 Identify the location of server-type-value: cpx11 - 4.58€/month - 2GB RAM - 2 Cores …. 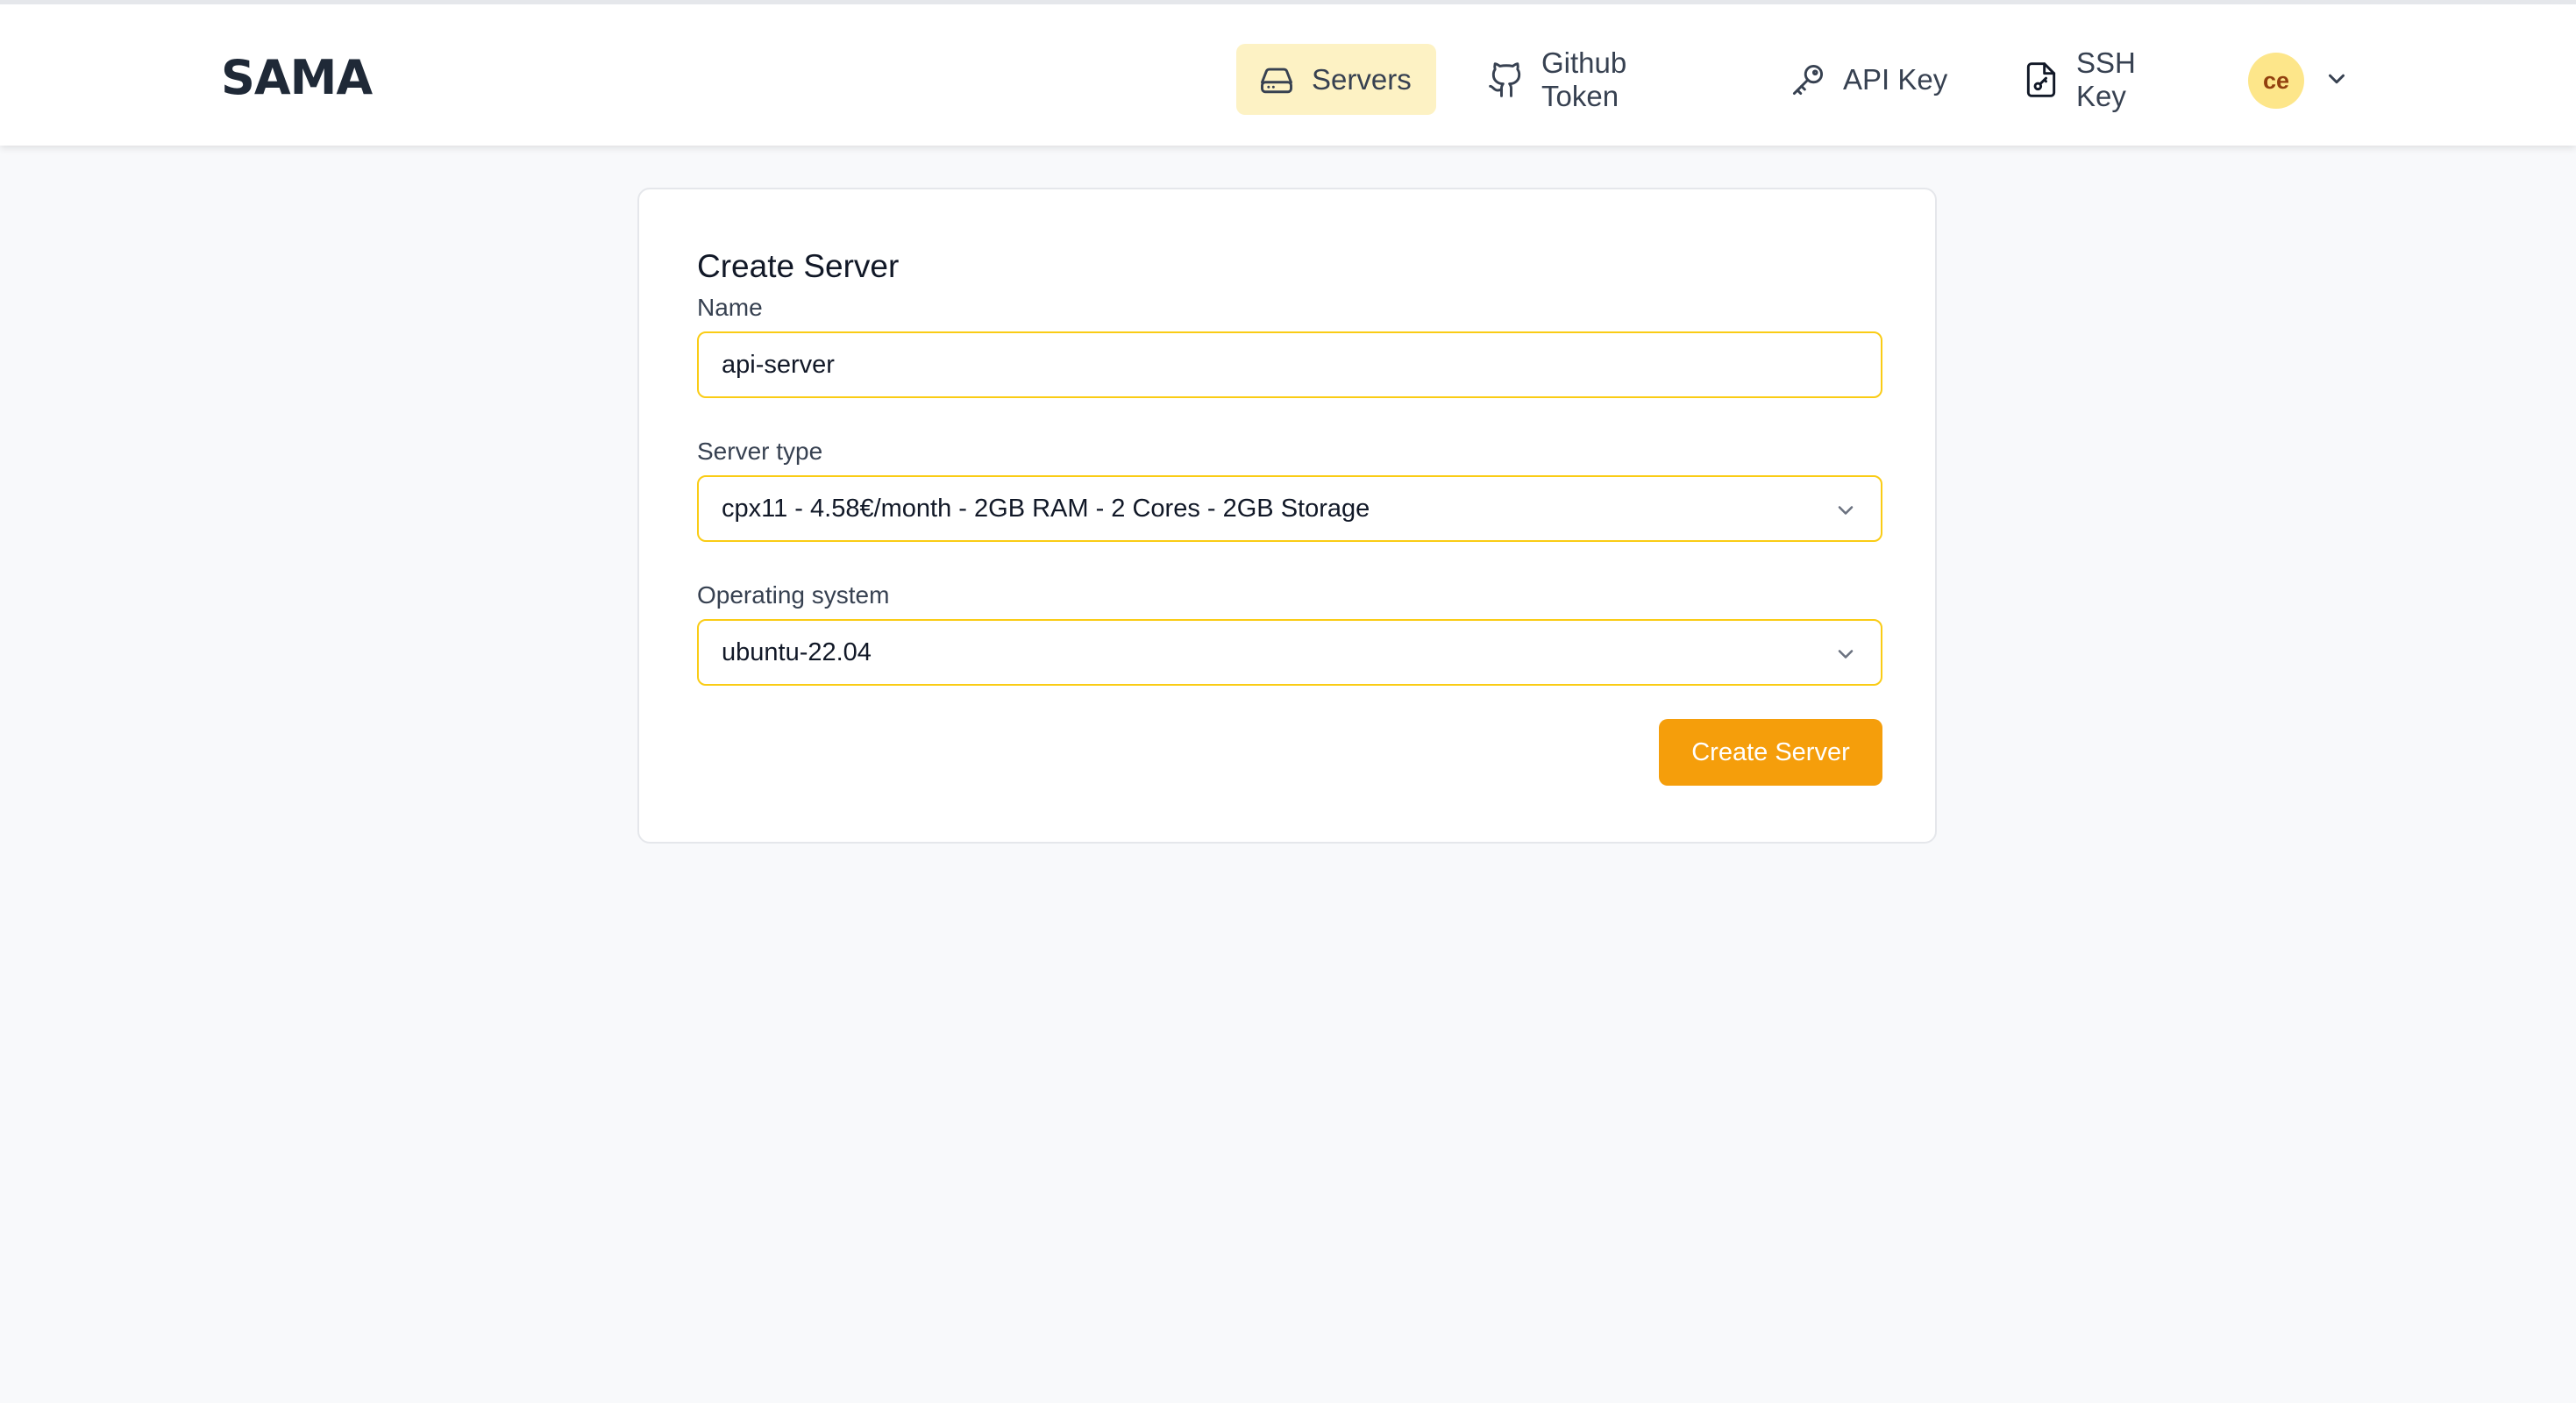
(1046, 508).